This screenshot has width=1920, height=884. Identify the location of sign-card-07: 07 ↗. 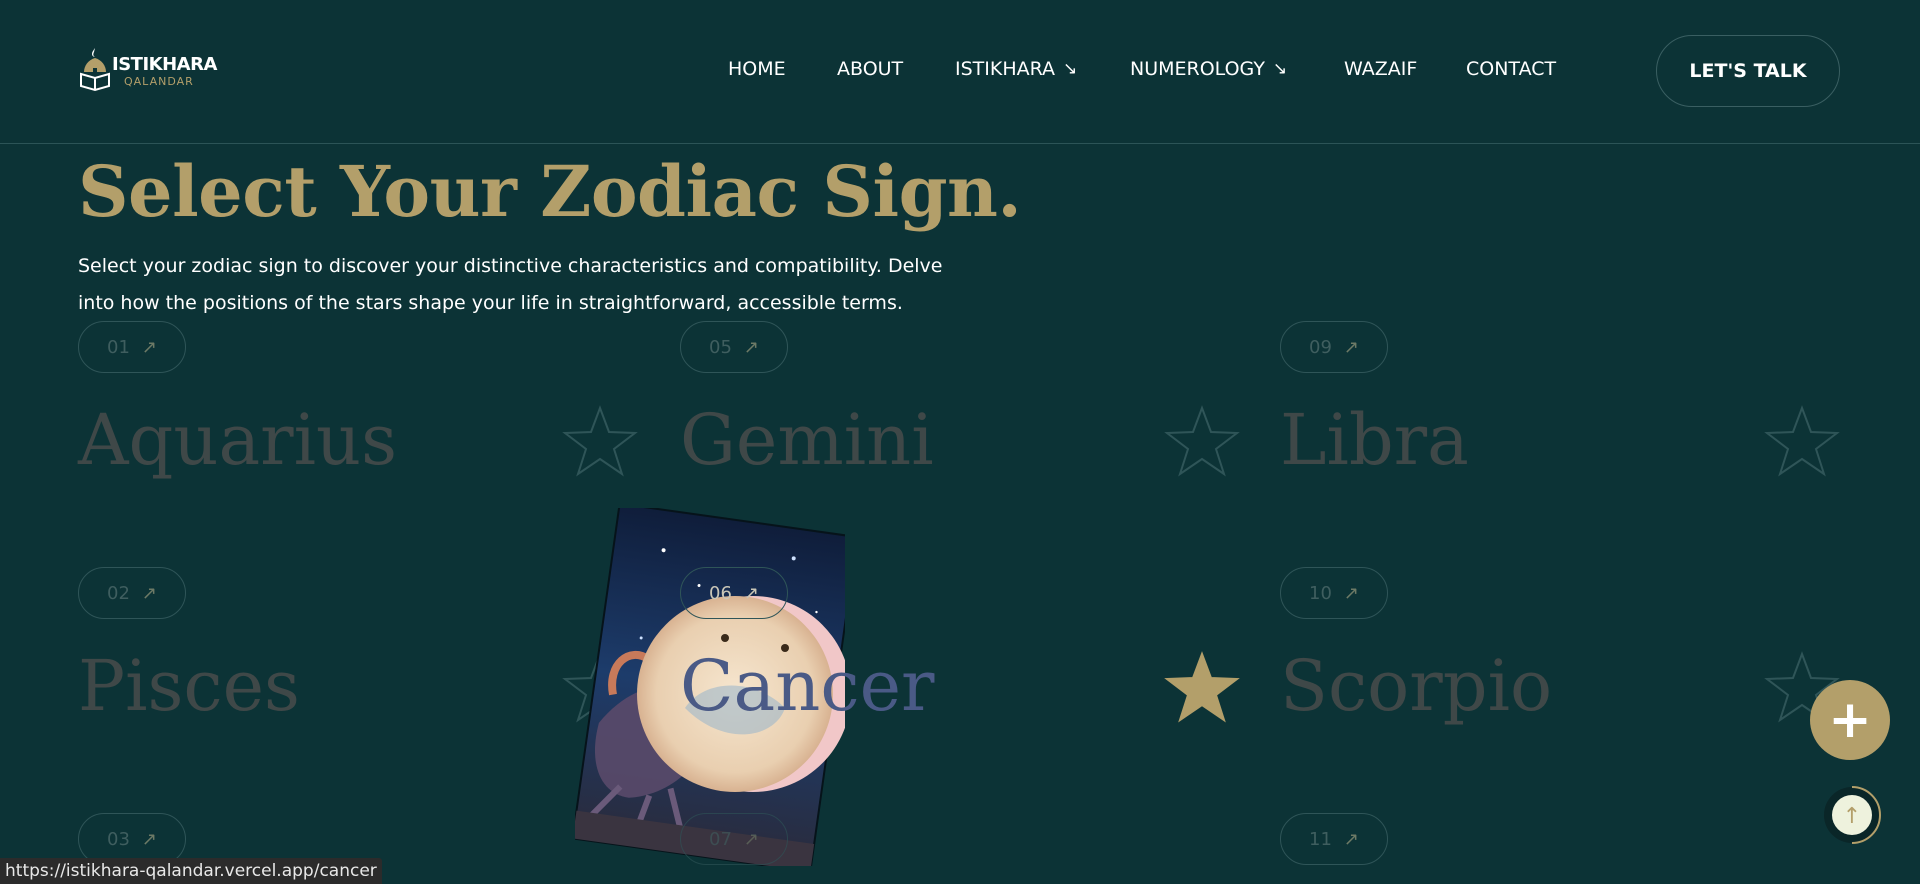
(960, 839).